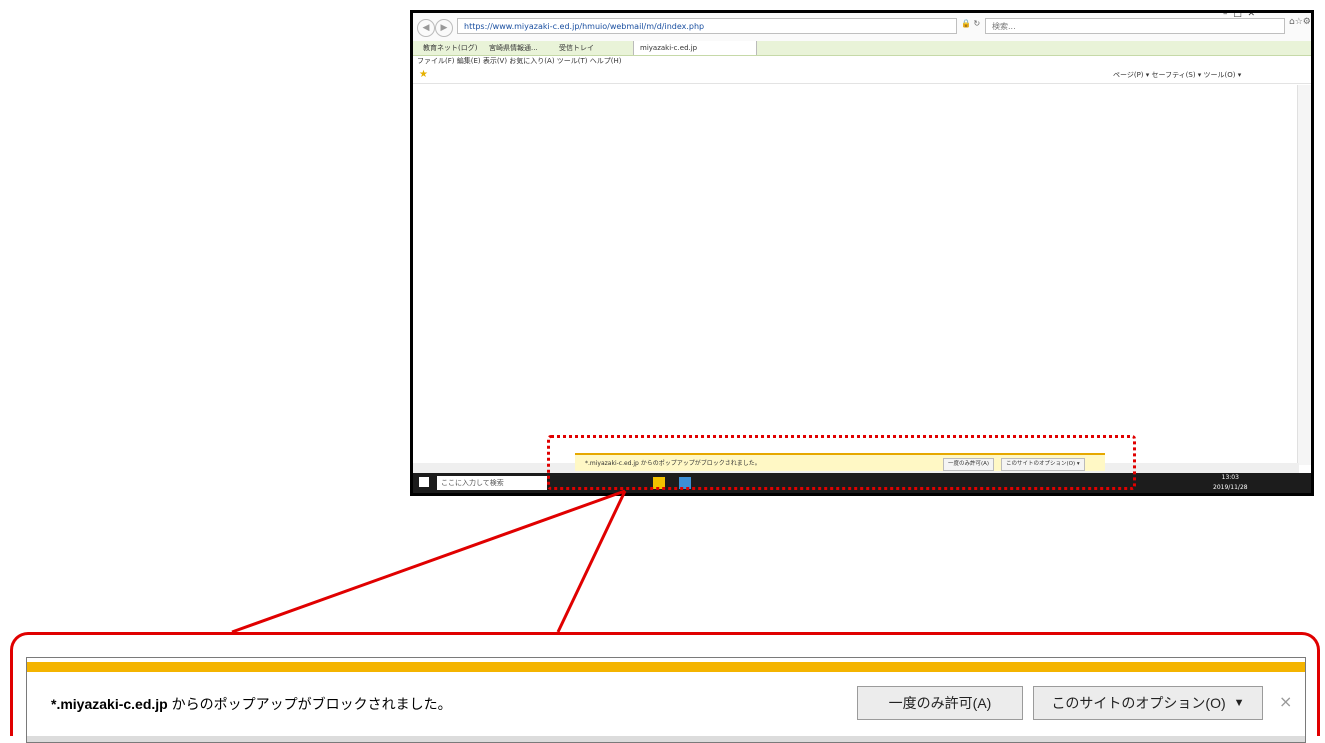 The width and height of the screenshot is (1325, 743). I want to click on close-icon: ×, so click(1285, 701).